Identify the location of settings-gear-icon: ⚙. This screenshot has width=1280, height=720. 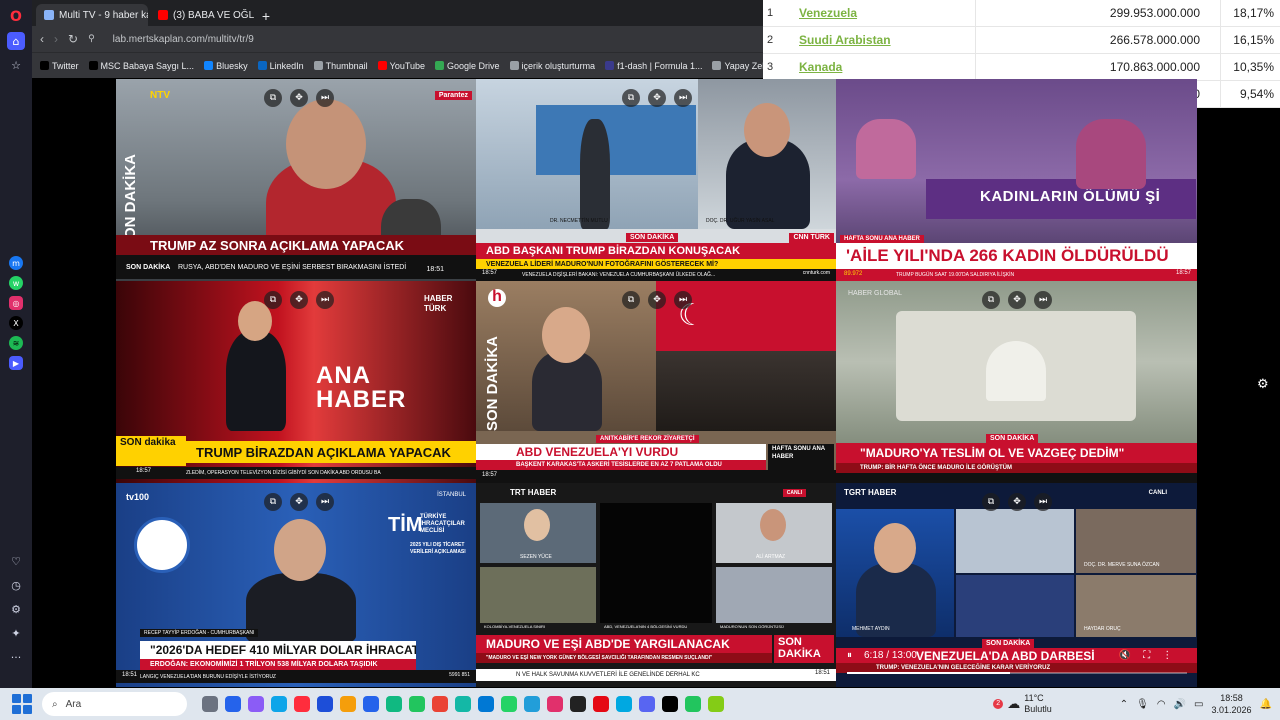
(1263, 384).